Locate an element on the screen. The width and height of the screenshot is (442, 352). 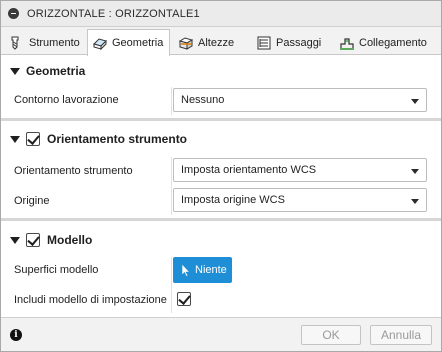
includi-checkbox is located at coordinates (184, 299).